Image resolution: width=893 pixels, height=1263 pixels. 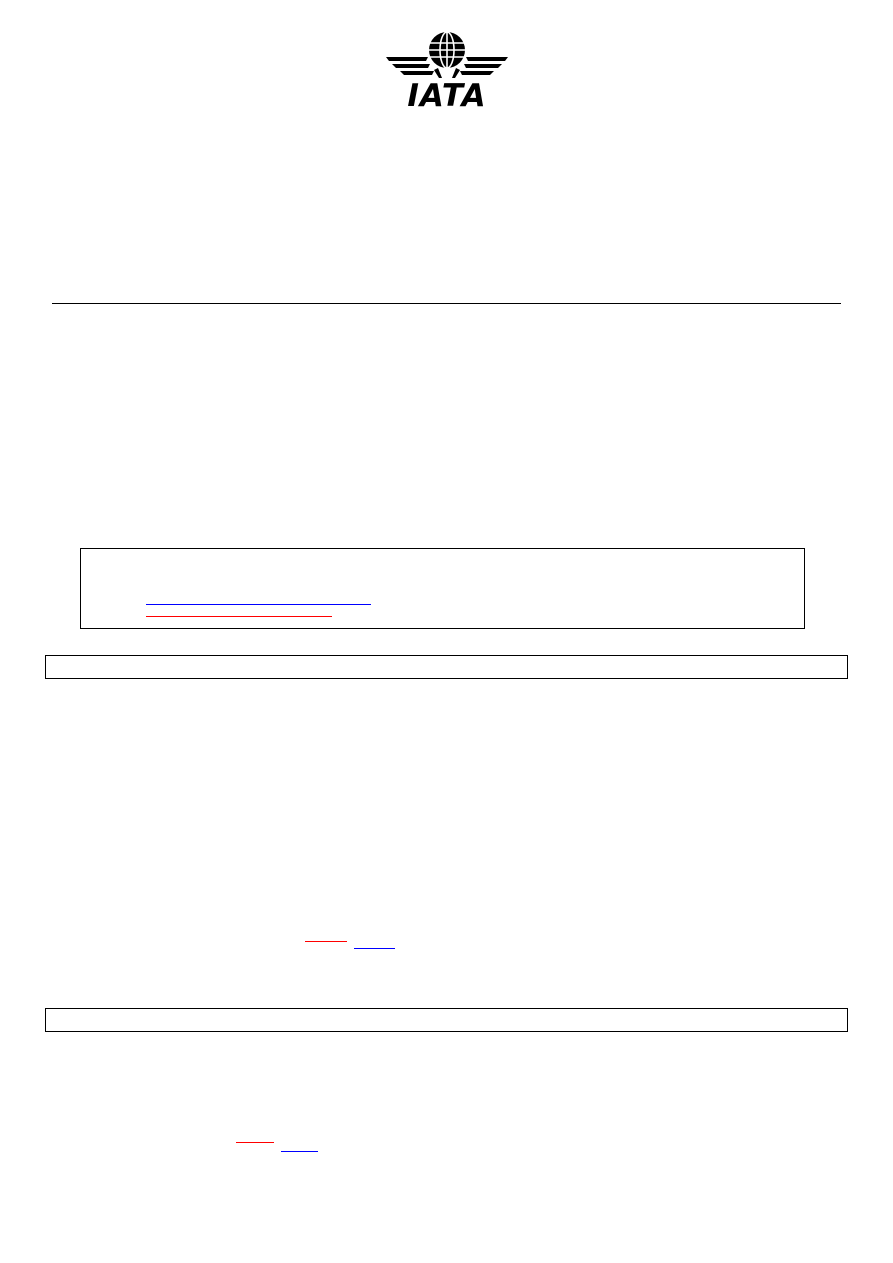 What do you see at coordinates (299, 1151) in the screenshot?
I see `section-2-link-blue` at bounding box center [299, 1151].